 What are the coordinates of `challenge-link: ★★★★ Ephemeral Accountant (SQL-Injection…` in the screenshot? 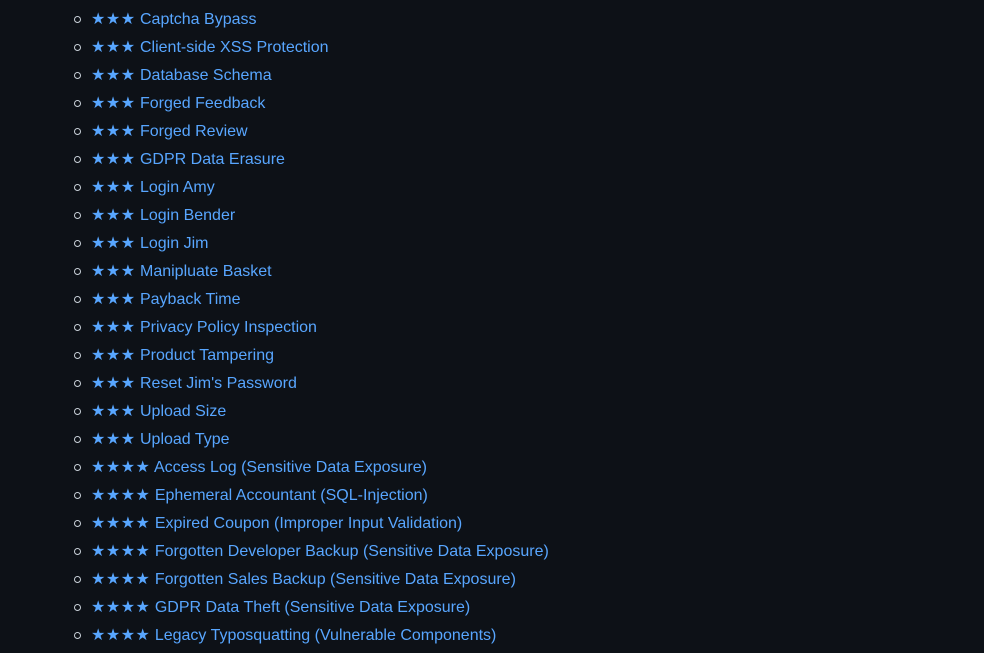 It's located at (259, 495).